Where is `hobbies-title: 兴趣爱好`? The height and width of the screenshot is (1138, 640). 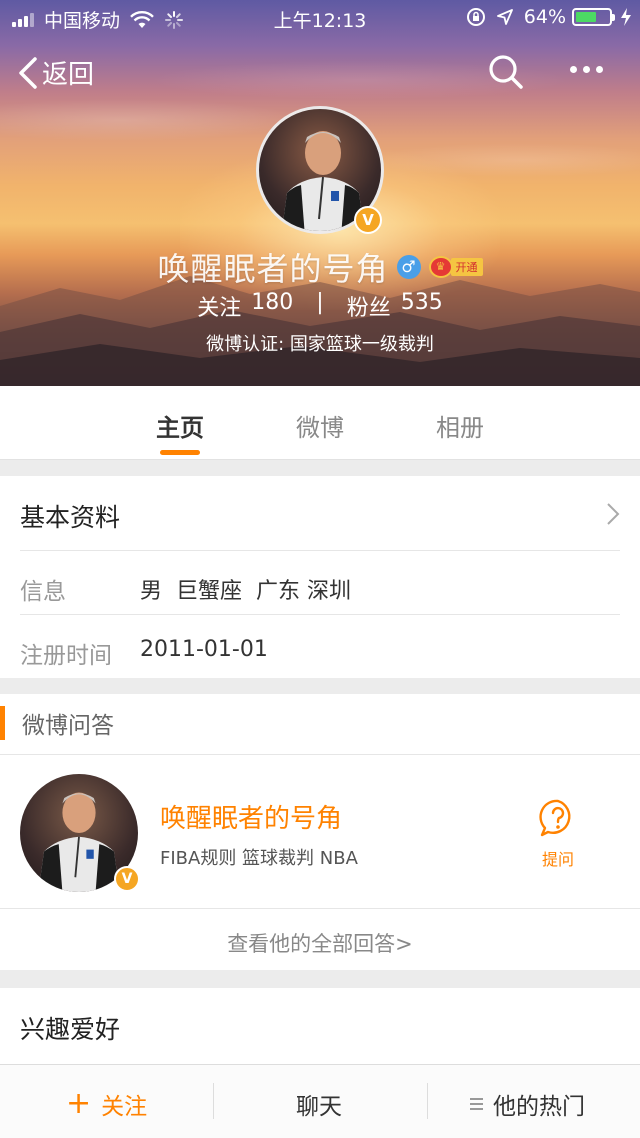
hobbies-title: 兴趣爱好 is located at coordinates (70, 1028).